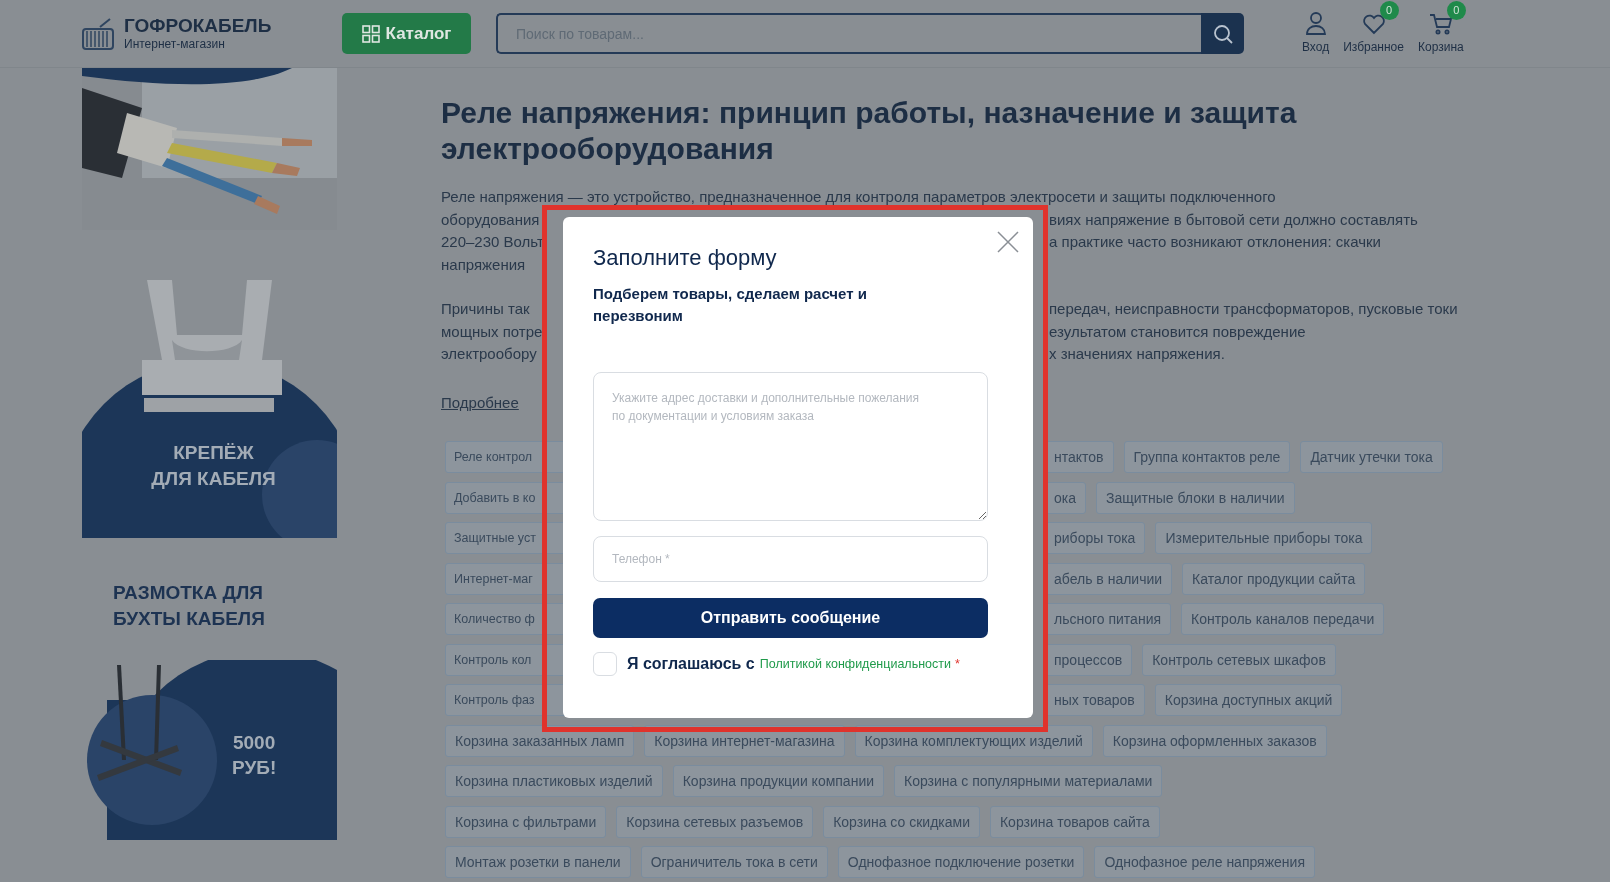 Image resolution: width=1610 pixels, height=882 pixels. I want to click on tag-chip: Корзина с популярными материалами, so click(1028, 781).